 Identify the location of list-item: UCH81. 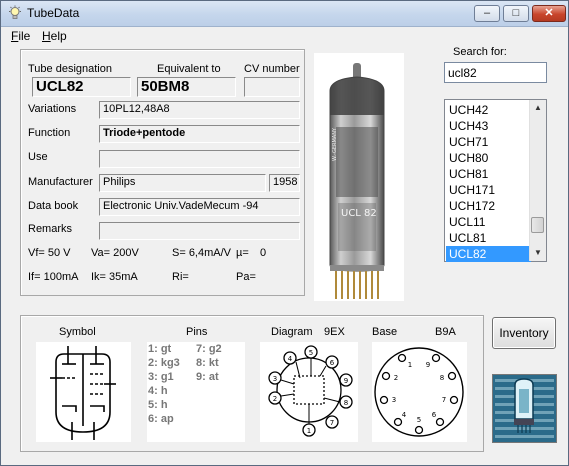
(488, 174).